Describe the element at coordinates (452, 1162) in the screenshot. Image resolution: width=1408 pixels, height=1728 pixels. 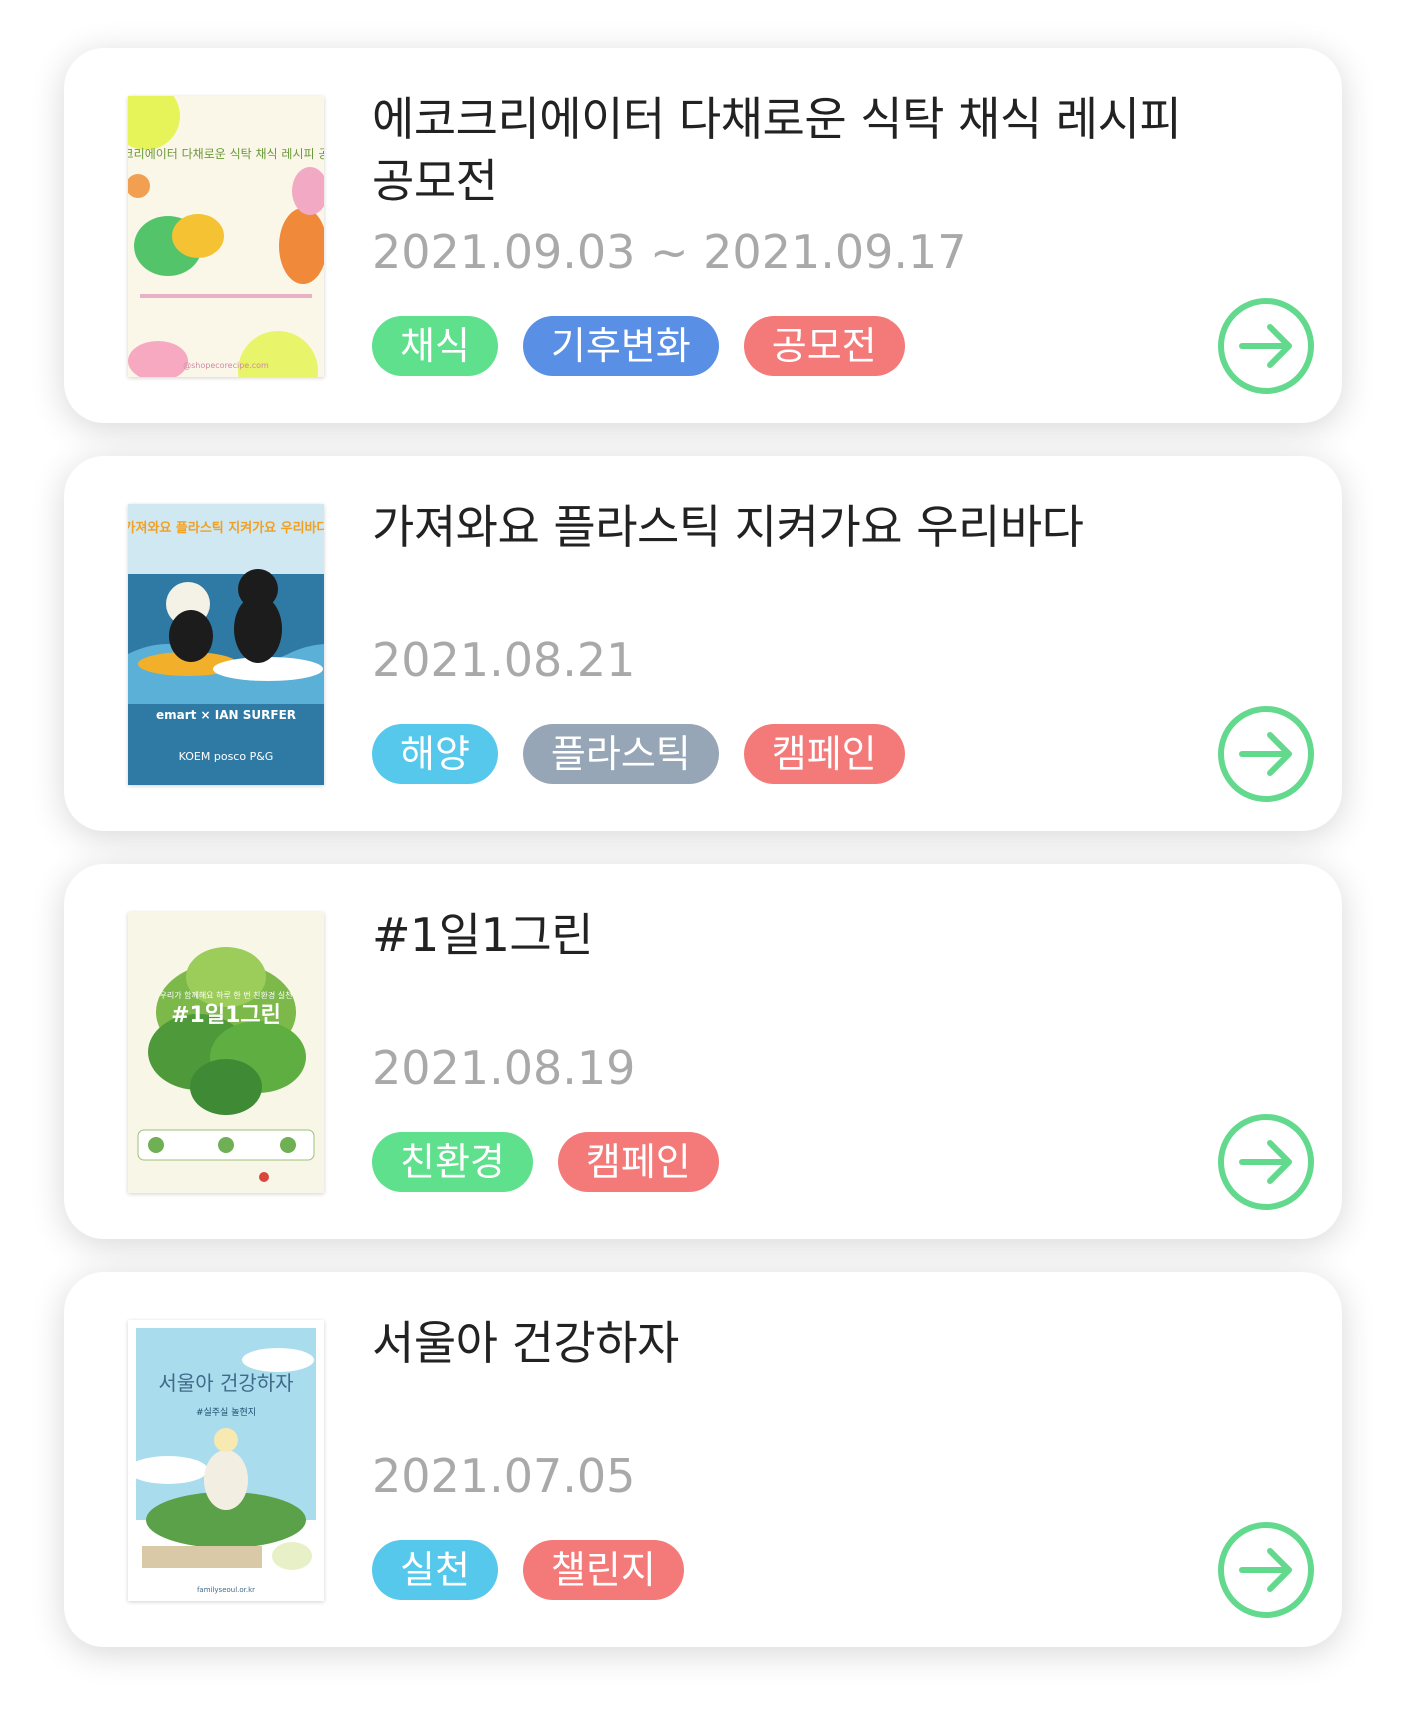
I see `tag-badge: 친환경` at that location.